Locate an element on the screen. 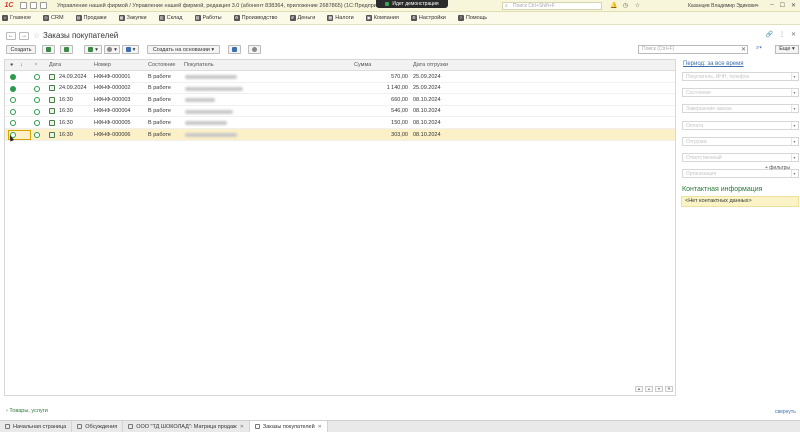  menu-item-7: ₽ Деньги is located at coordinates (302, 18).